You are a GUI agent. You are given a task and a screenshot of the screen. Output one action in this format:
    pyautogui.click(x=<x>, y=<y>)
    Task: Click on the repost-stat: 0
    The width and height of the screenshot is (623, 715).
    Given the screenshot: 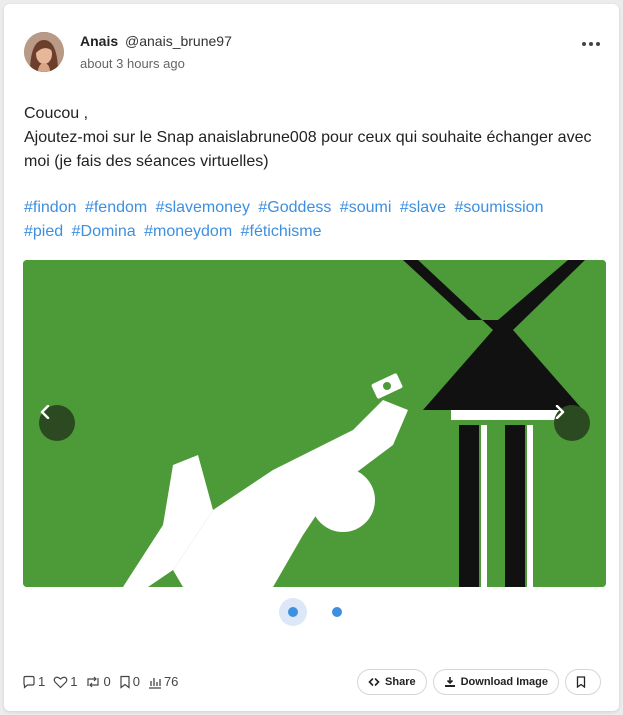 What is the action you would take?
    pyautogui.click(x=98, y=681)
    